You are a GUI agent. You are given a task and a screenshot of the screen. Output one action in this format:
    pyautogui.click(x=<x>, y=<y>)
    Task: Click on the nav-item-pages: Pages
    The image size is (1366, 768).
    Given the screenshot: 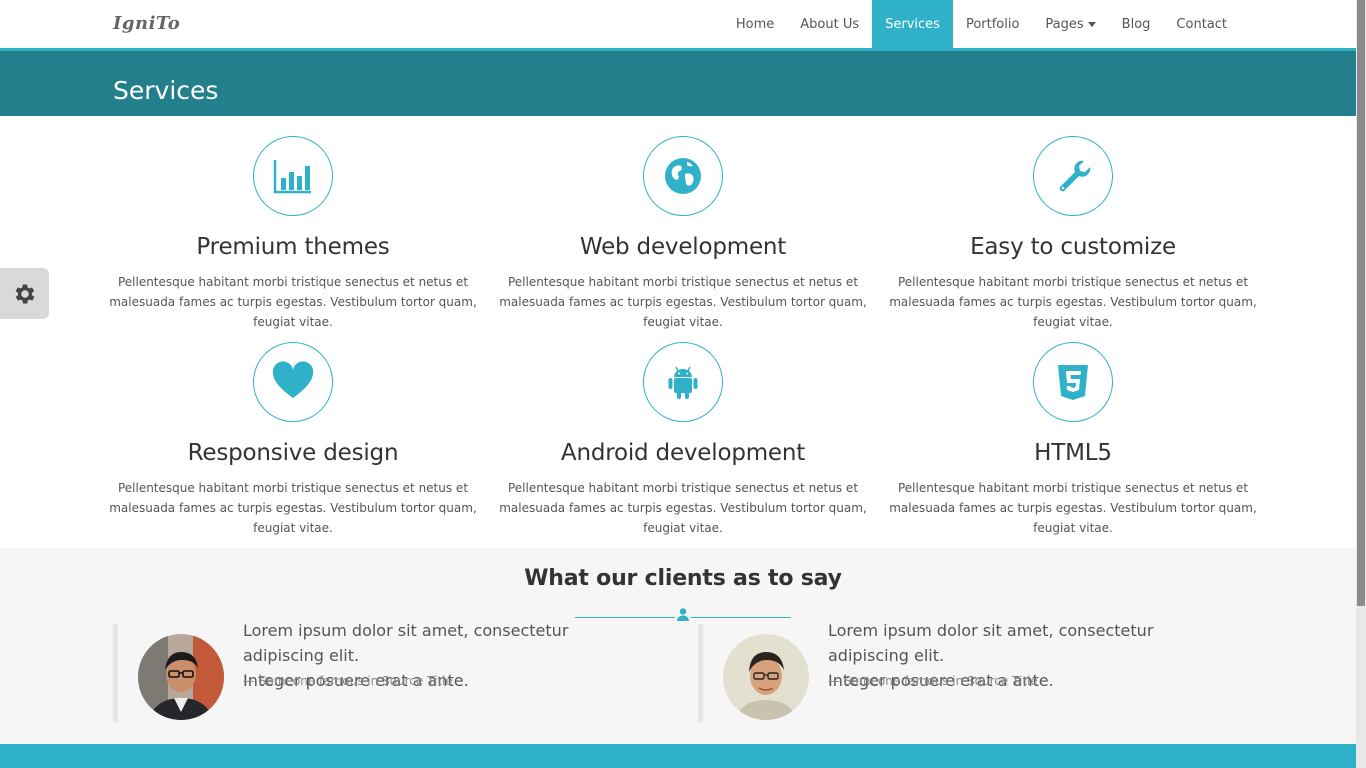 What is the action you would take?
    pyautogui.click(x=1070, y=24)
    